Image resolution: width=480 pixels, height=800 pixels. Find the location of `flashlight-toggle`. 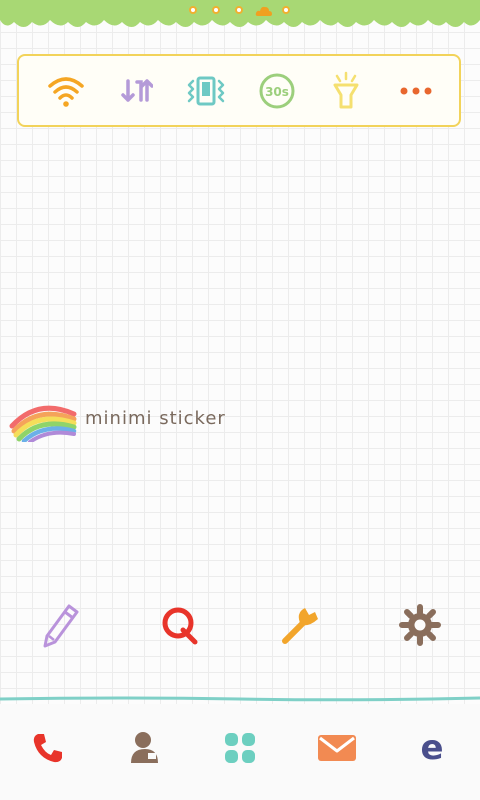

flashlight-toggle is located at coordinates (346, 91).